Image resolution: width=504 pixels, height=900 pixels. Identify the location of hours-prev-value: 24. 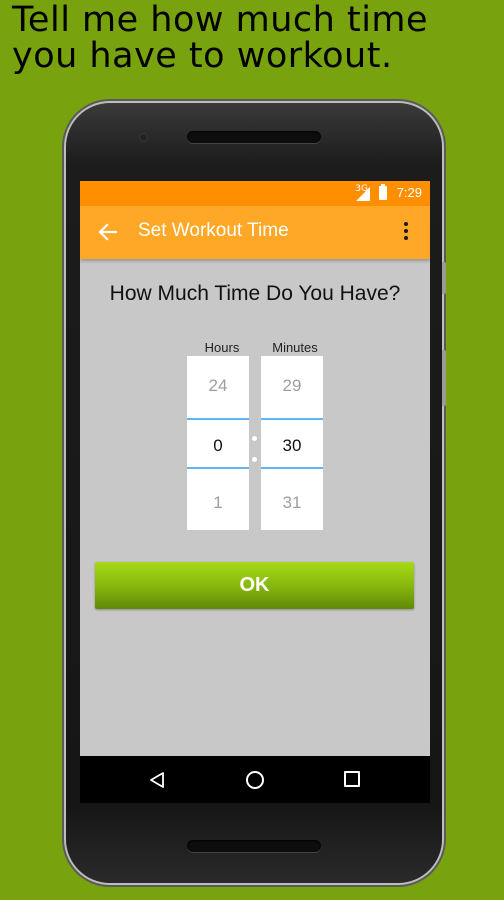
(218, 386).